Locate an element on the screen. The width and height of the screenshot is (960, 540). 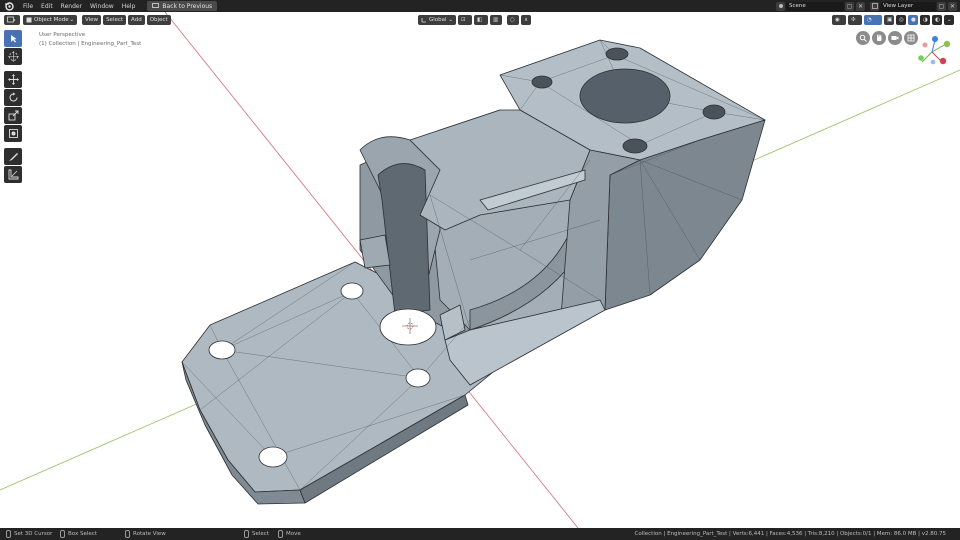
cursor-icon is located at coordinates (13, 39).